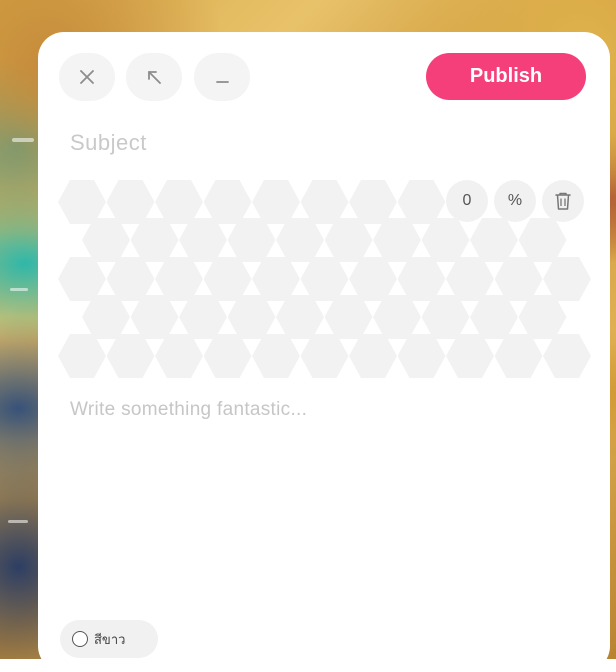 Image resolution: width=616 pixels, height=672 pixels. I want to click on delete-button, so click(563, 201).